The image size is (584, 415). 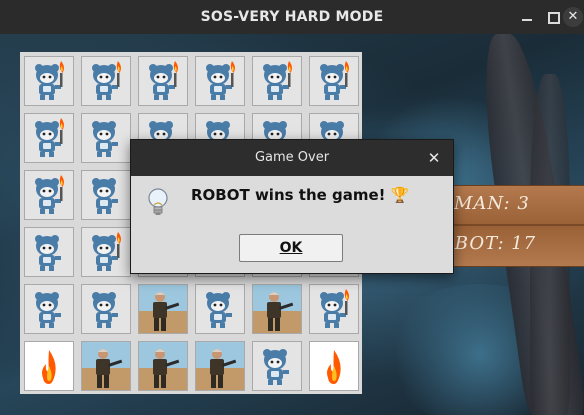 I want to click on maximize-button, so click(x=553, y=17).